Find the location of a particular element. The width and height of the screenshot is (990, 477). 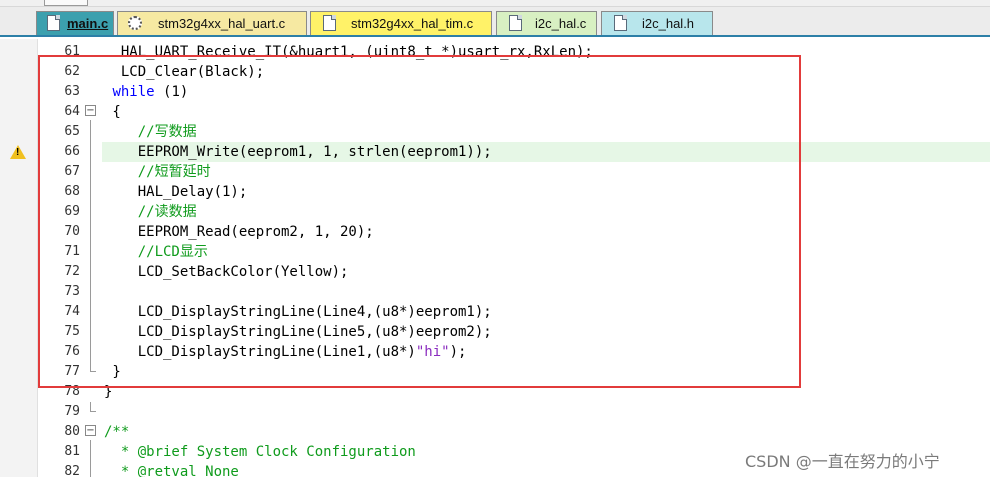

code-line-79: 79 is located at coordinates (495, 412).